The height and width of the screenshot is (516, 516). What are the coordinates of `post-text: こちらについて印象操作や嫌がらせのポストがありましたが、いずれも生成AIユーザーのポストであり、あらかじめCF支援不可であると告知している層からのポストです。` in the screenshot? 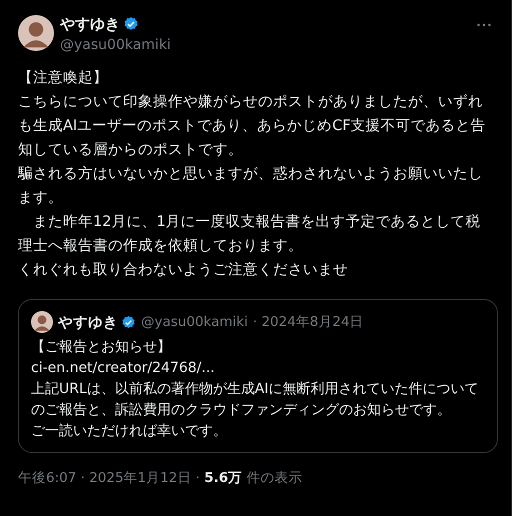 It's located at (252, 126).